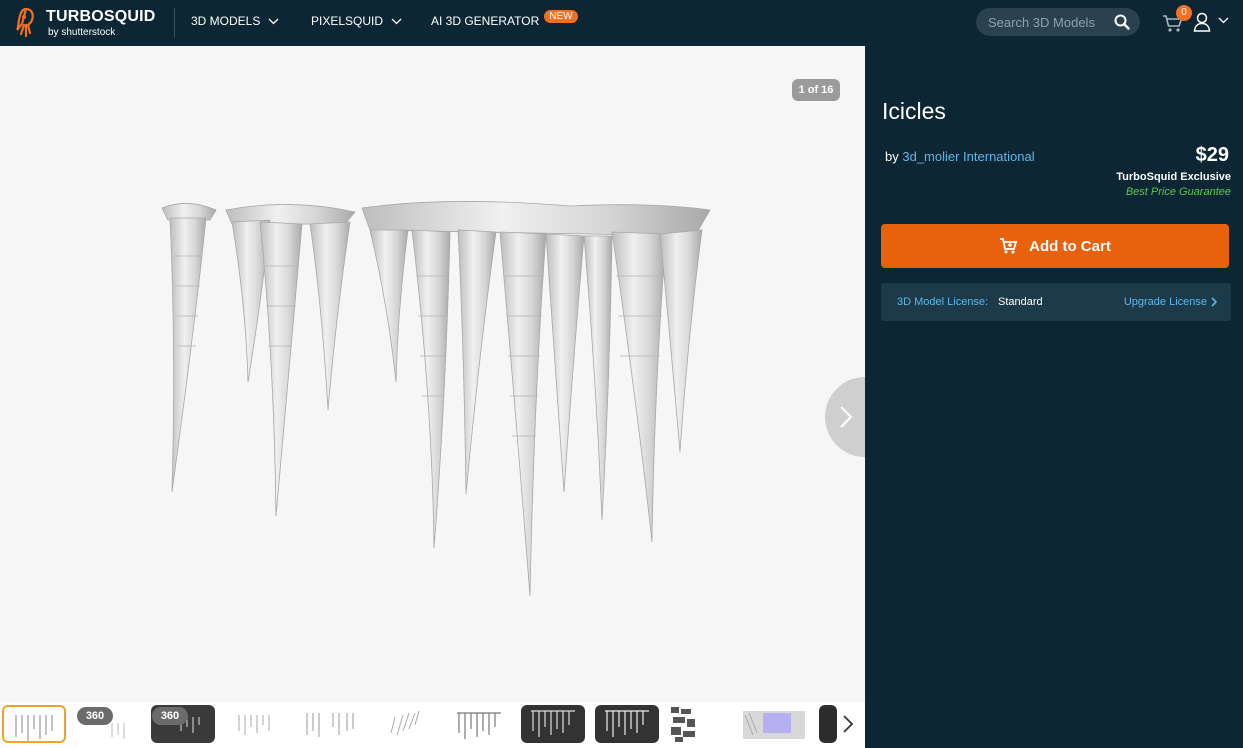  I want to click on next-image-button, so click(845, 417).